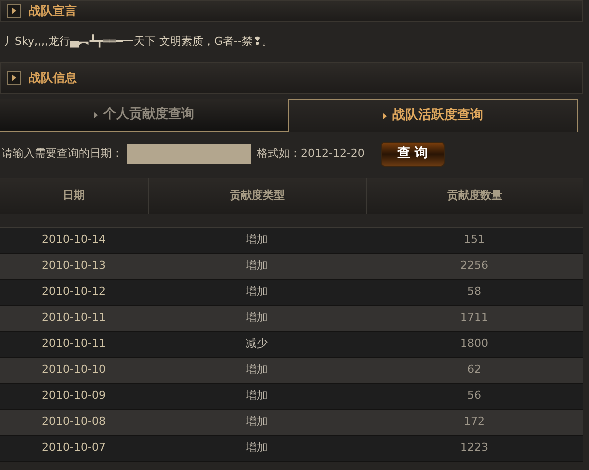 This screenshot has width=589, height=470. What do you see at coordinates (74, 370) in the screenshot?
I see `table-cell-text: 2010-10-10` at bounding box center [74, 370].